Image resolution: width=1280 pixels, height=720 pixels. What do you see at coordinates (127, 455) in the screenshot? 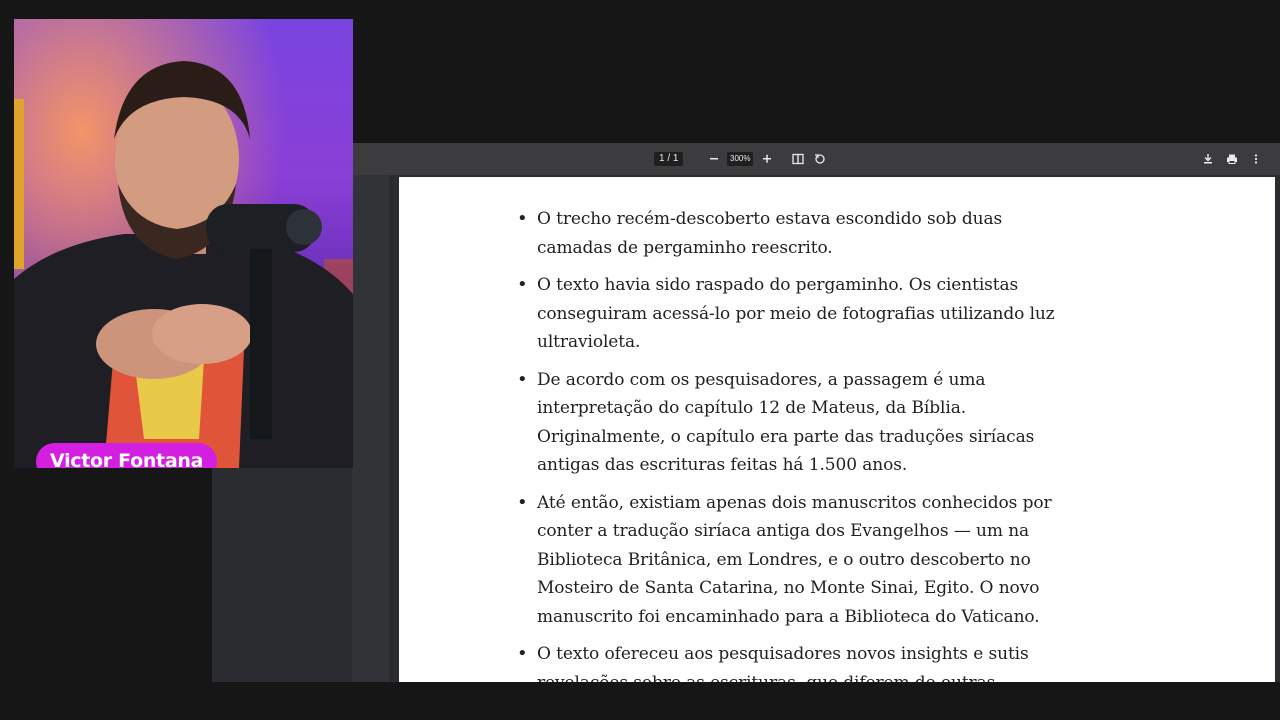
I see `presenter-name-tag: Victor Fontana` at bounding box center [127, 455].